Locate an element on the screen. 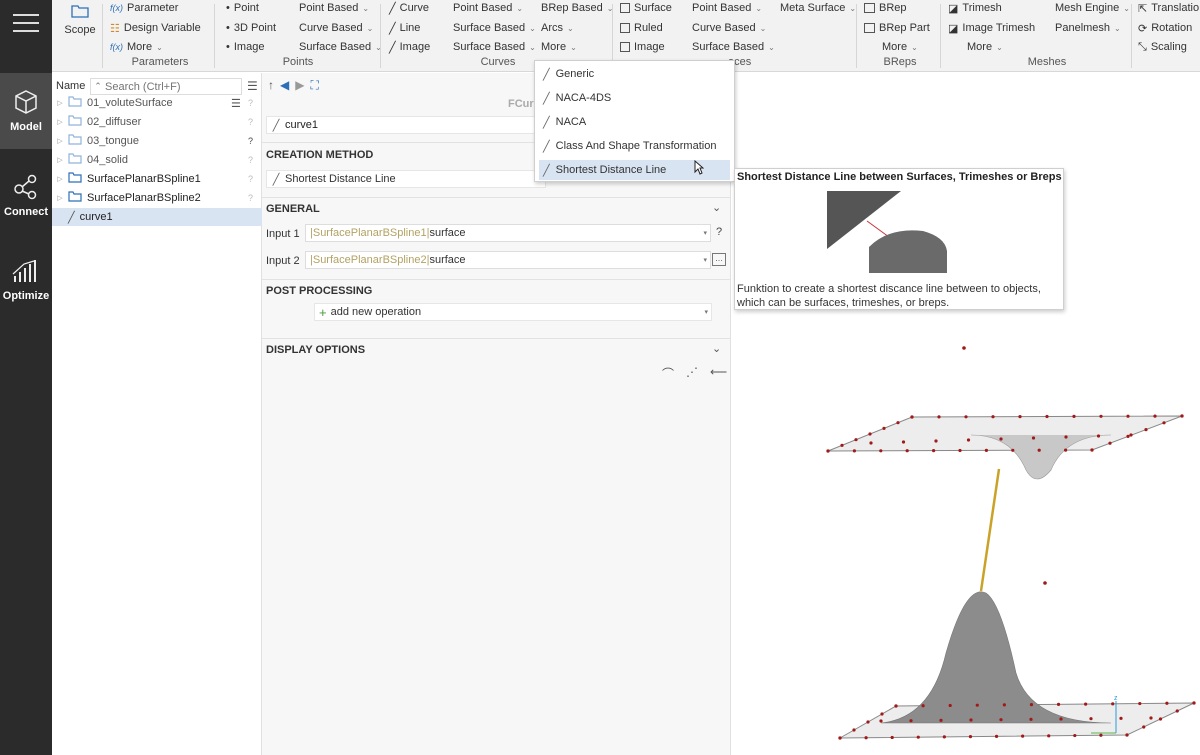  curve-display-icon: ⌒ is located at coordinates (668, 373).